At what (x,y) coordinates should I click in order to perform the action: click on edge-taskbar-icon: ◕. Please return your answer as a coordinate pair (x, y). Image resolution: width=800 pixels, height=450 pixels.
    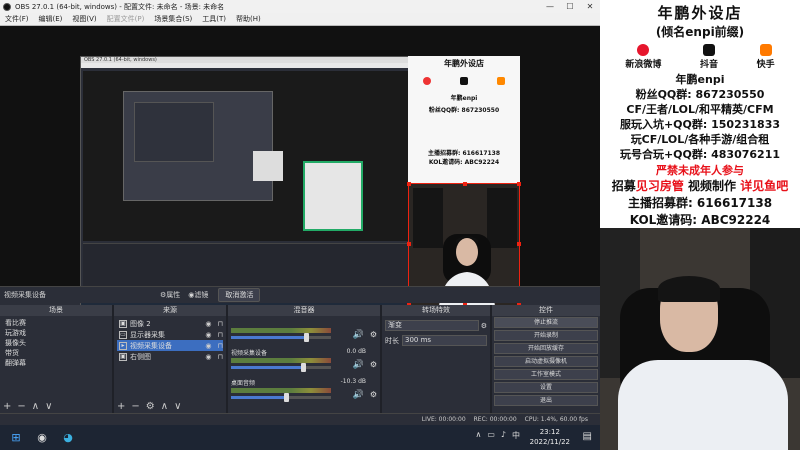
    Looking at the image, I should click on (68, 438).